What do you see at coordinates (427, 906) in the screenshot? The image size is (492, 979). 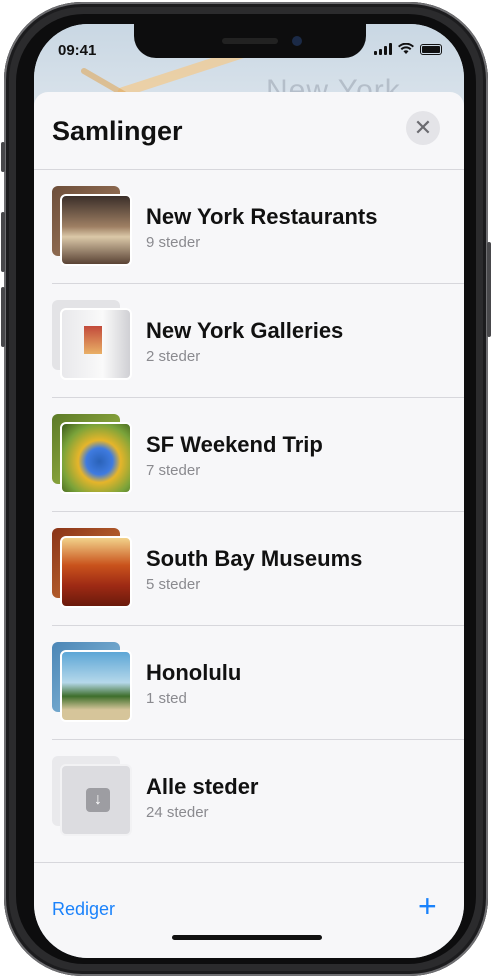 I see `add-collection-button: +` at bounding box center [427, 906].